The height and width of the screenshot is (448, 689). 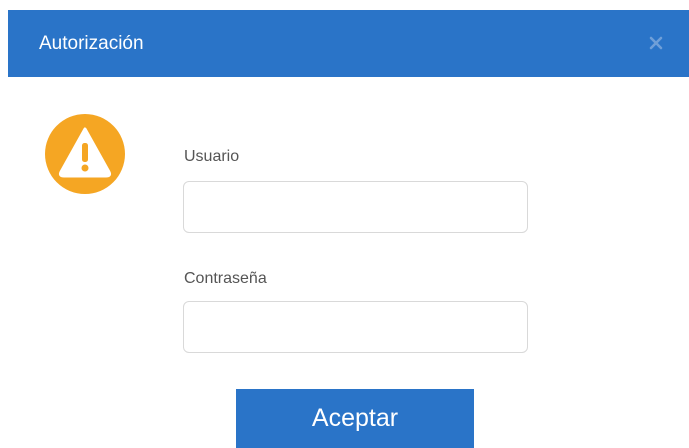 What do you see at coordinates (225, 278) in the screenshot?
I see `password-label: Contraseña` at bounding box center [225, 278].